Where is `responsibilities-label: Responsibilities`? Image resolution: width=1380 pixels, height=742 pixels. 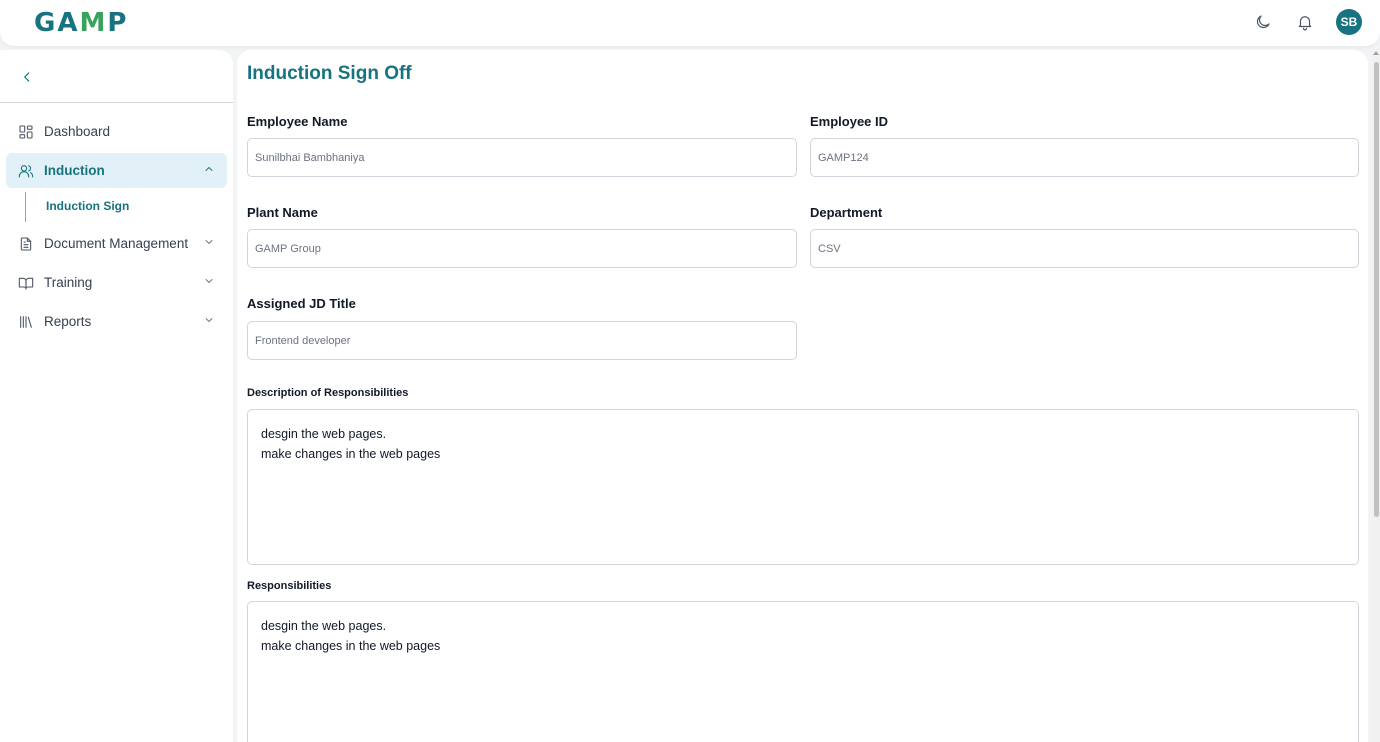
responsibilities-label: Responsibilities is located at coordinates (289, 586).